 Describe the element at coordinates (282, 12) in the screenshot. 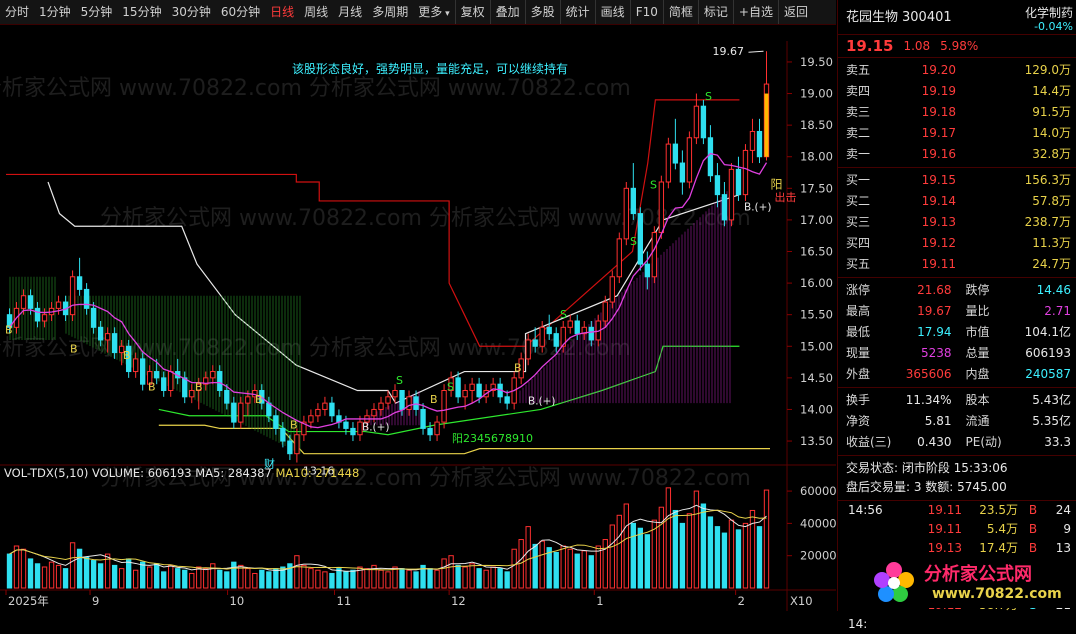

I see `period-6: 日线` at that location.